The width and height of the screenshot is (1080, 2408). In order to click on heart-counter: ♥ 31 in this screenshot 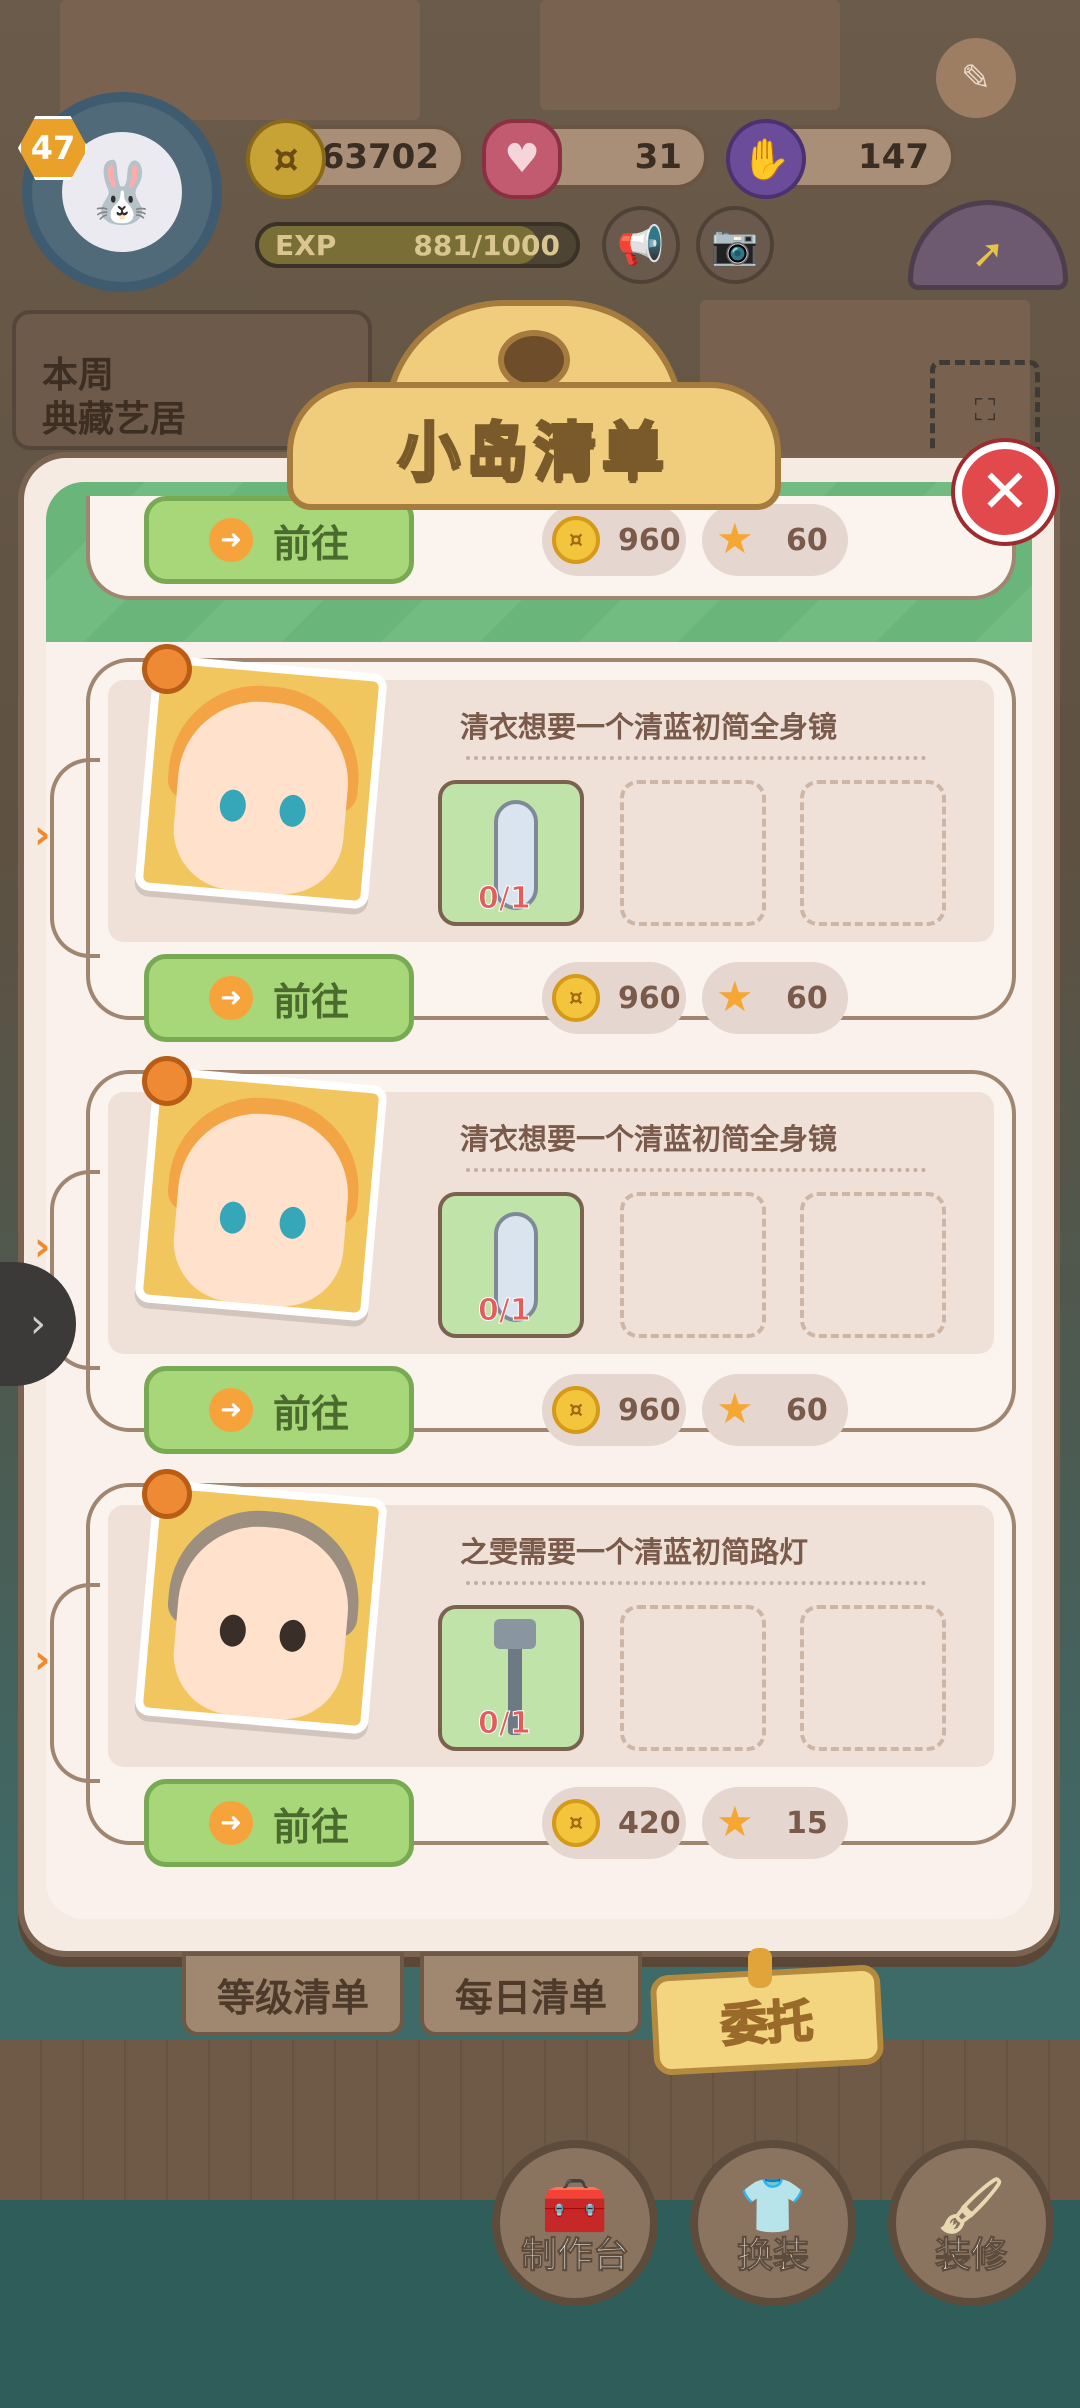, I will do `click(595, 159)`.